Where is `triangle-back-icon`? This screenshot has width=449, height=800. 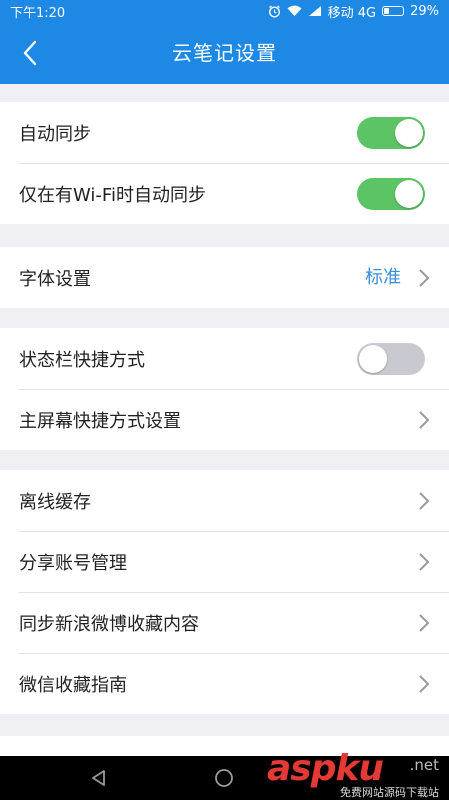 triangle-back-icon is located at coordinates (98, 778).